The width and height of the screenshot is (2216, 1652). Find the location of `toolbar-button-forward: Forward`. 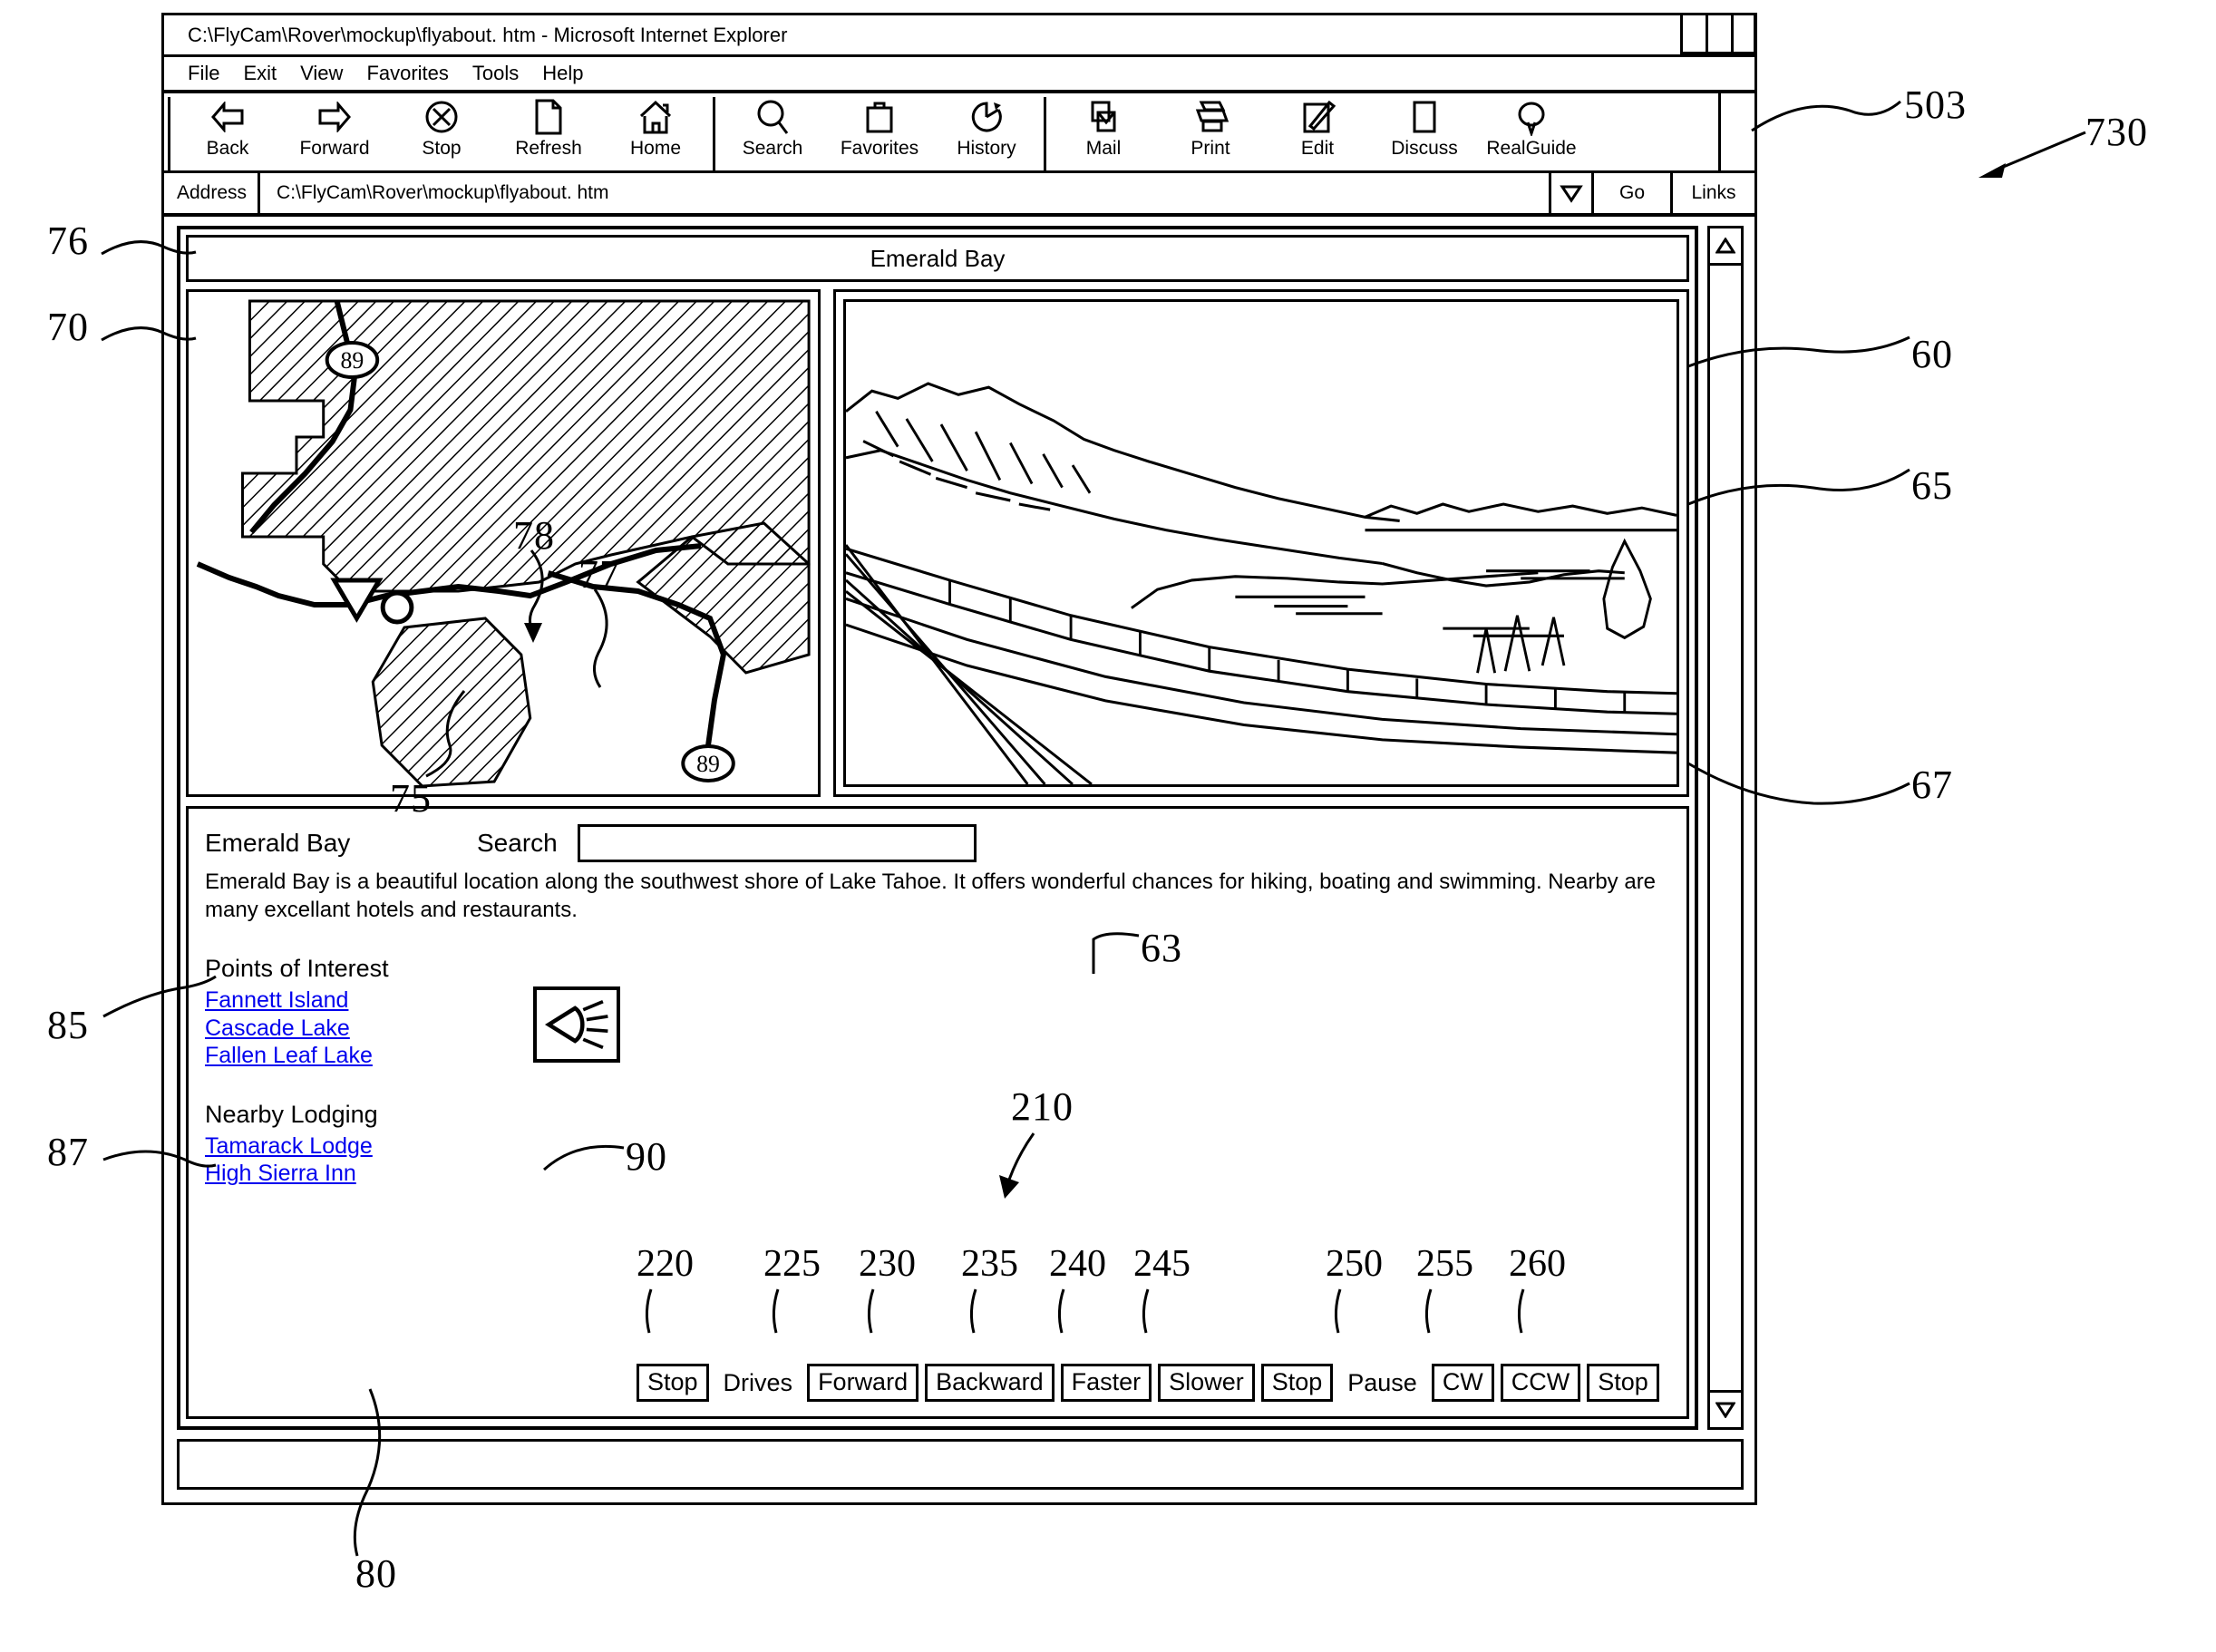

toolbar-button-forward: Forward is located at coordinates (334, 128).